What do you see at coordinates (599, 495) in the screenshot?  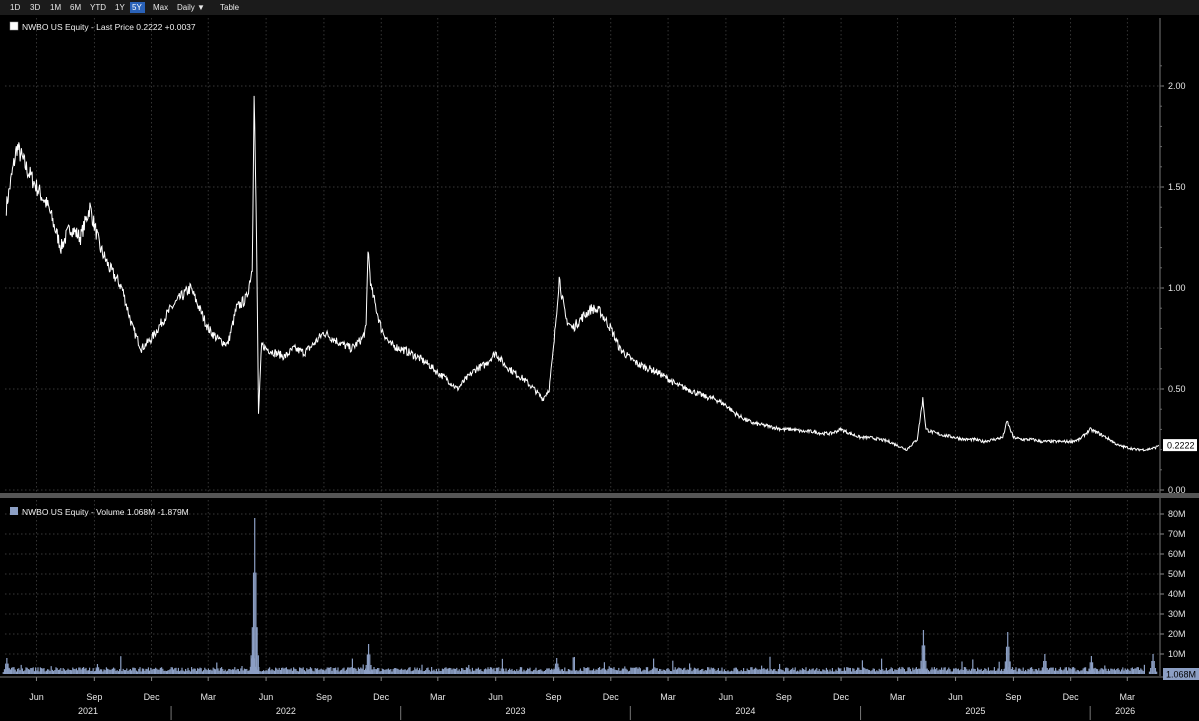 I see `pane-divider` at bounding box center [599, 495].